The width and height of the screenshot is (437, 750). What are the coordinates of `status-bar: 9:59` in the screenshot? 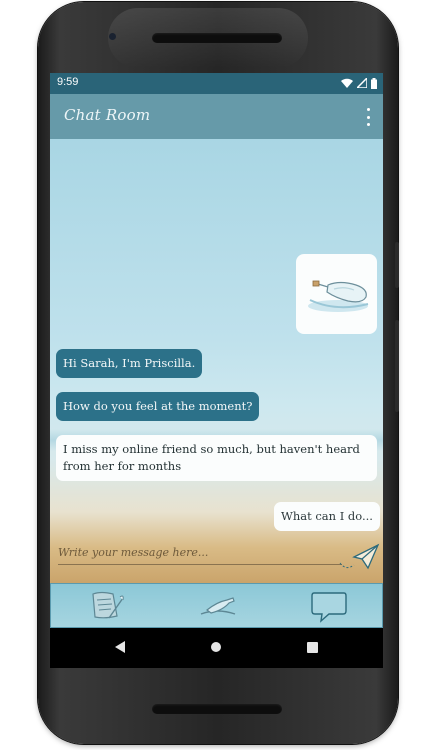 It's located at (216, 83).